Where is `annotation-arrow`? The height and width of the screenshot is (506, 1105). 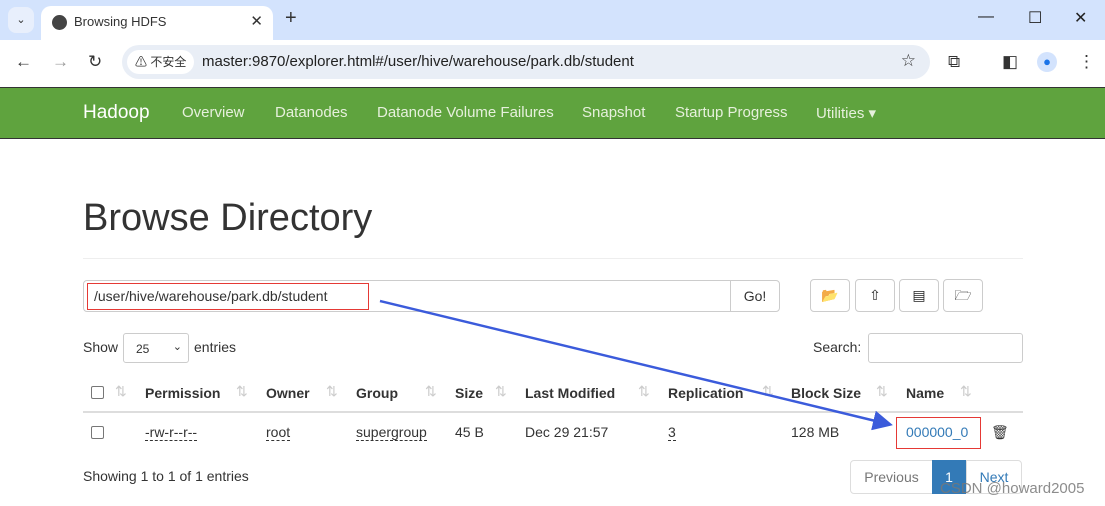
annotation-arrow is located at coordinates (636, 365).